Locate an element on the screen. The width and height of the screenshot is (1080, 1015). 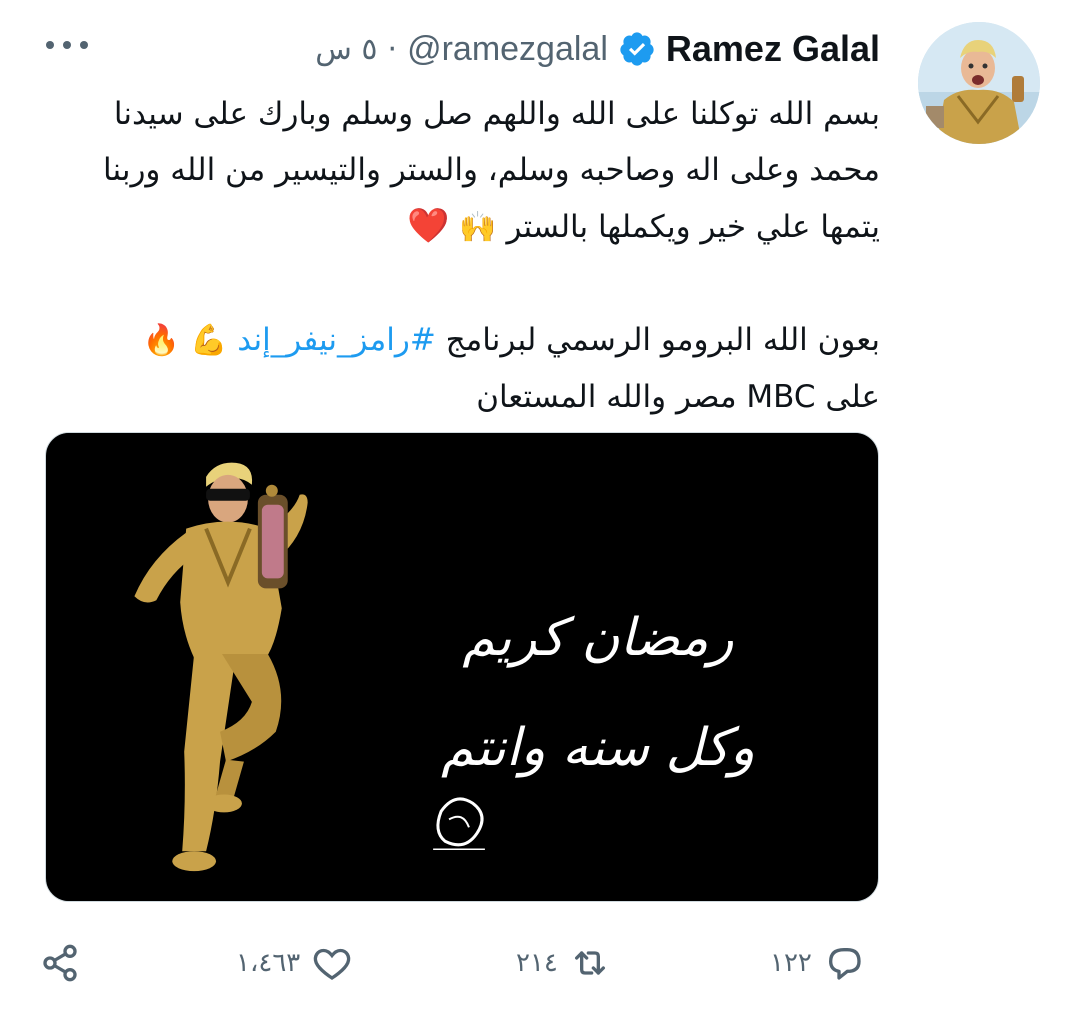
tweet-line: على MBC مصر والله المستعان is located at coordinates (678, 397).